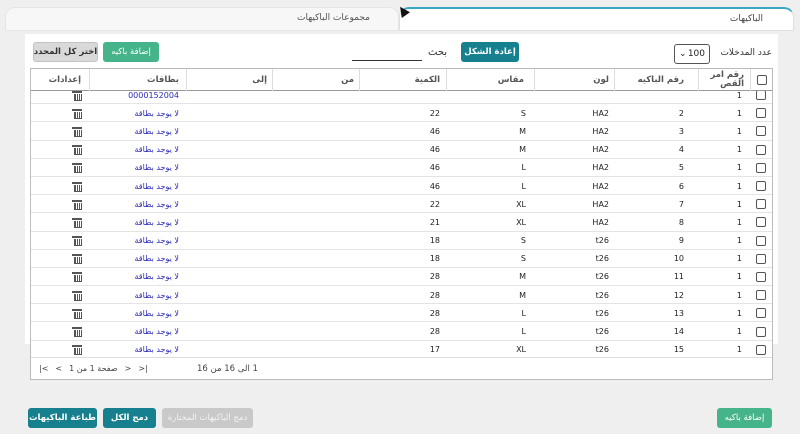 This screenshot has height=434, width=800. I want to click on table-row: 1 9 t26 S 18 لا يوجد بطاقة, so click(401, 241).